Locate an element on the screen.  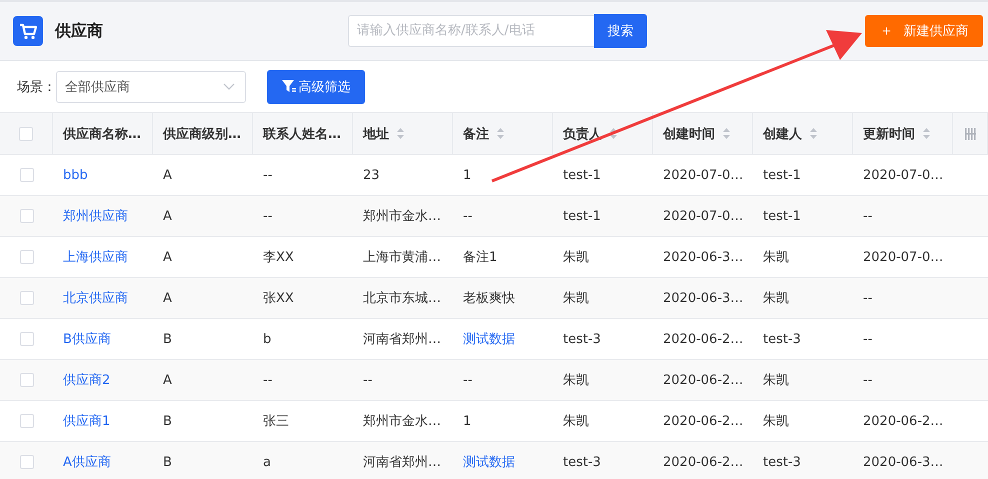
table-cell-text: 老板爽快 is located at coordinates (489, 298).